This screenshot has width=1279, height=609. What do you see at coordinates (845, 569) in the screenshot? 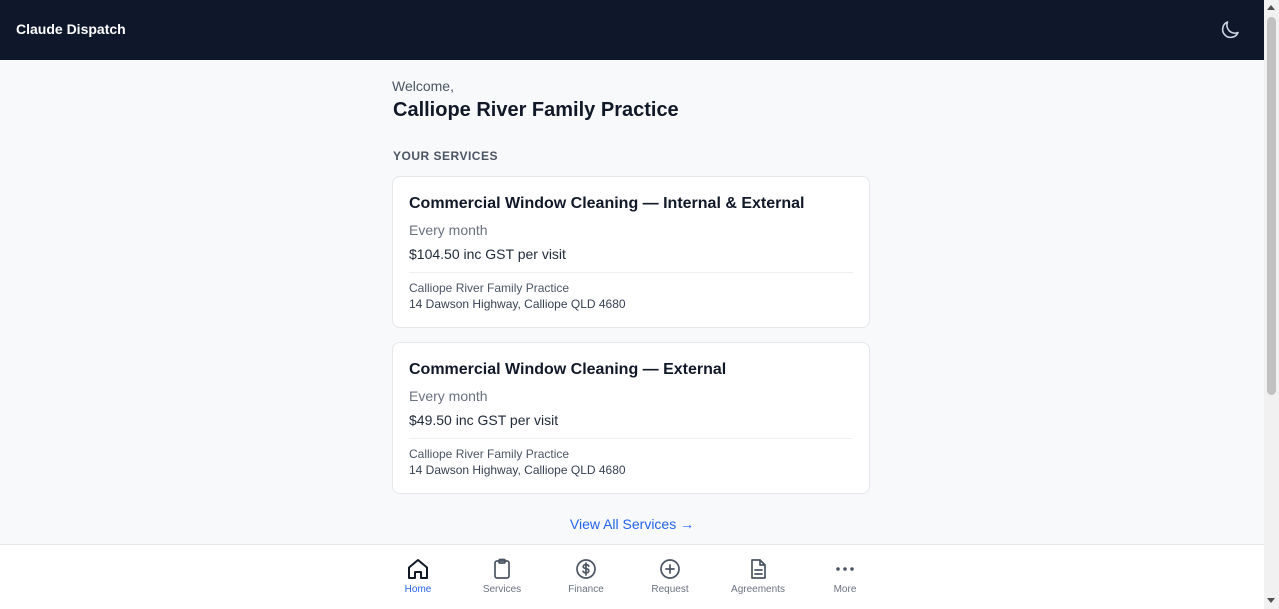
I see `more-dots-icon` at bounding box center [845, 569].